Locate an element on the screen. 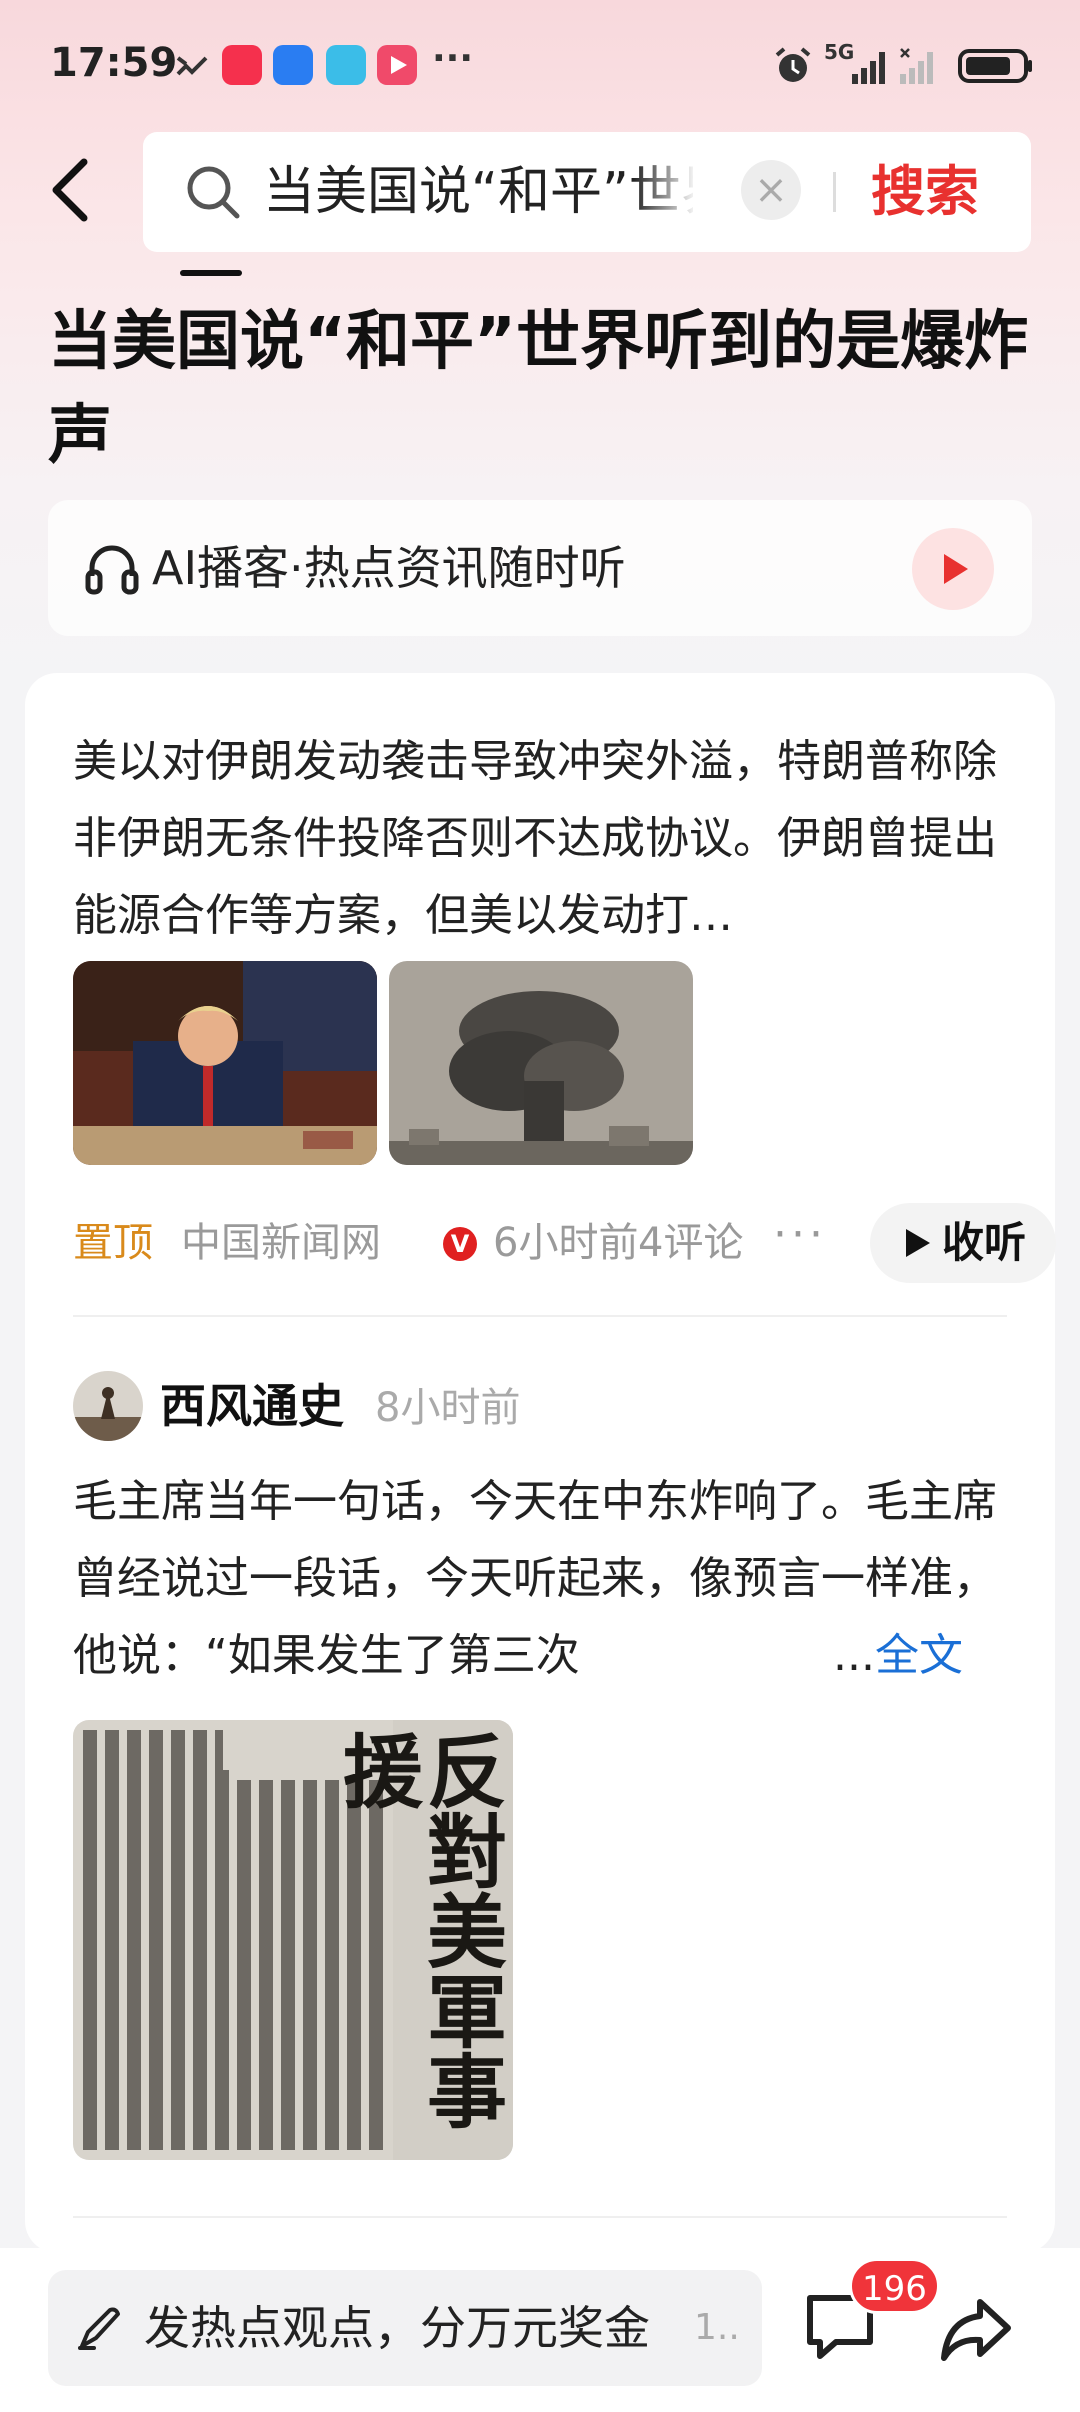 The image size is (1080, 2412). news-thumbnail-speech is located at coordinates (225, 1063).